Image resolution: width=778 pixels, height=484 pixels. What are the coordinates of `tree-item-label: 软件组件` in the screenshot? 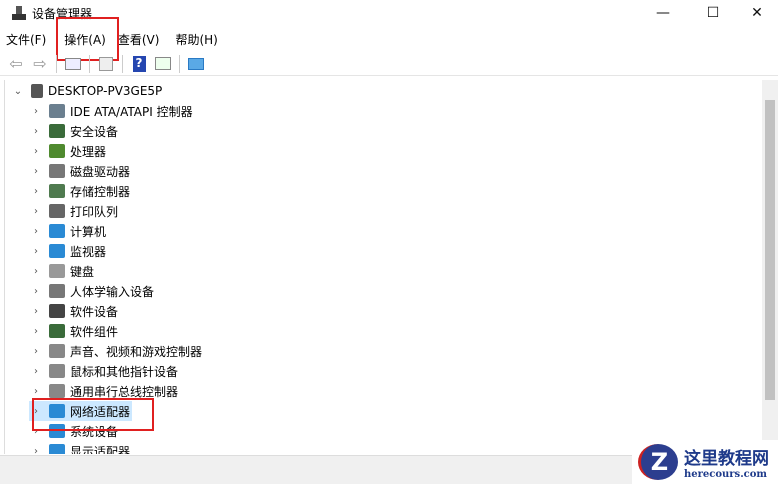 It's located at (94, 331).